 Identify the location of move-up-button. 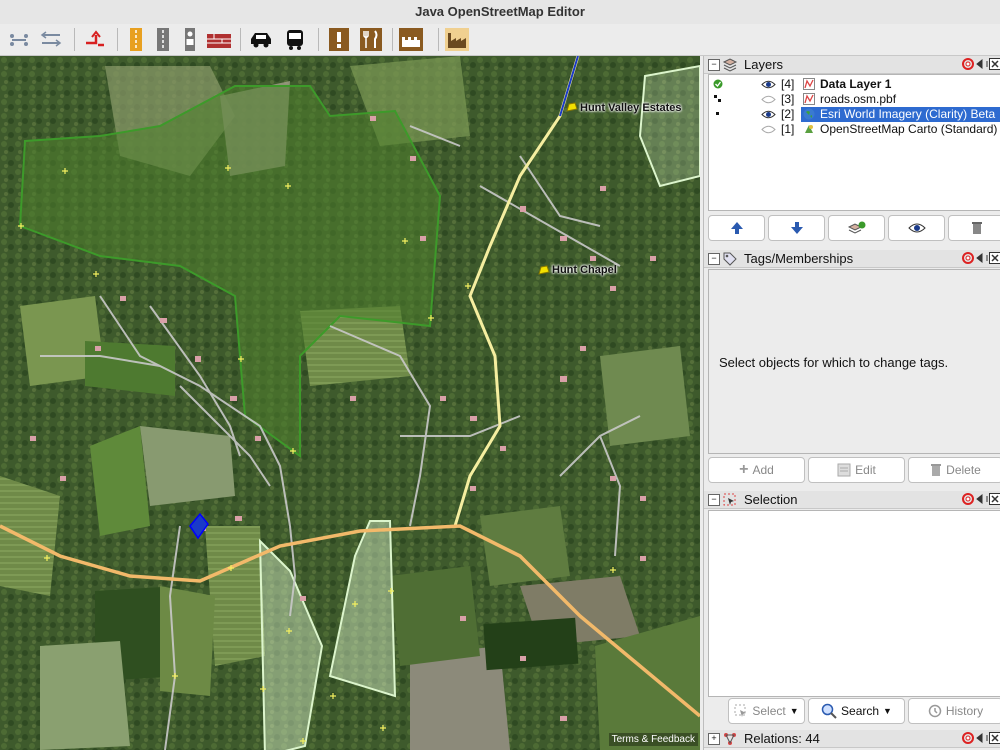
(736, 228).